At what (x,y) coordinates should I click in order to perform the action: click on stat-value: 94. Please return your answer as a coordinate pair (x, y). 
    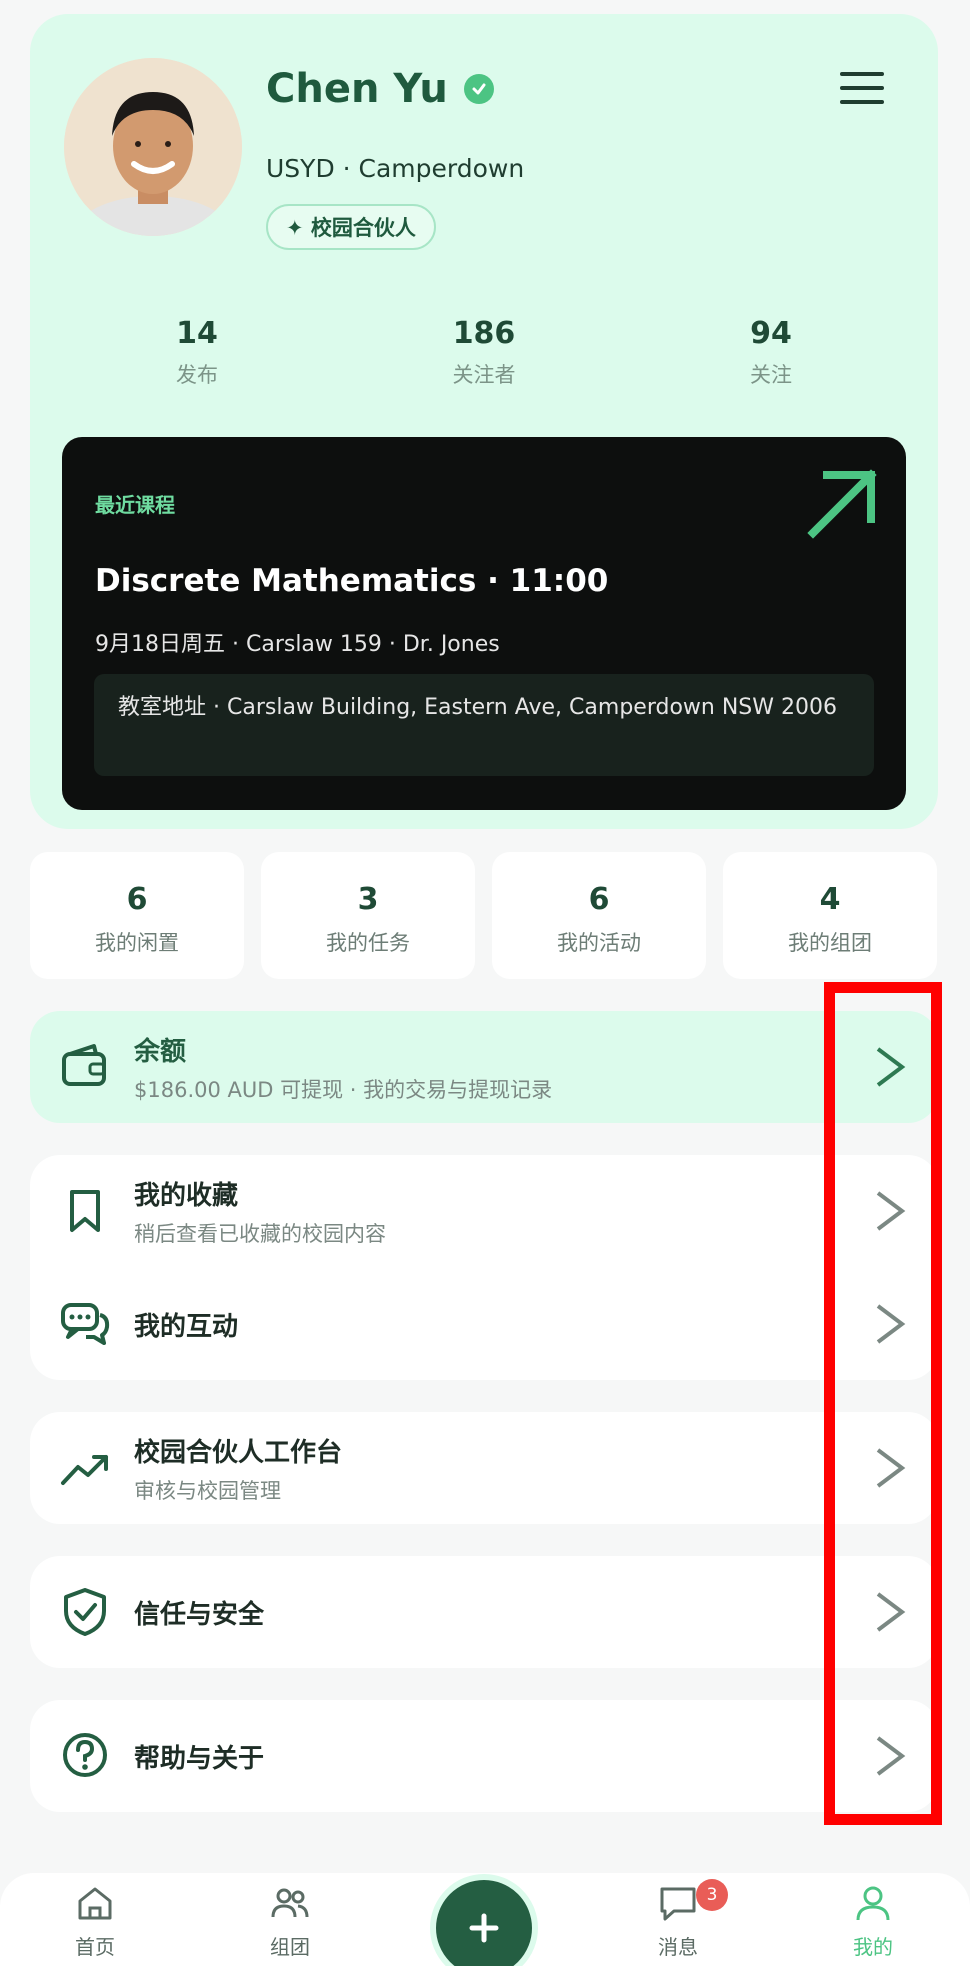
    Looking at the image, I should click on (771, 333).